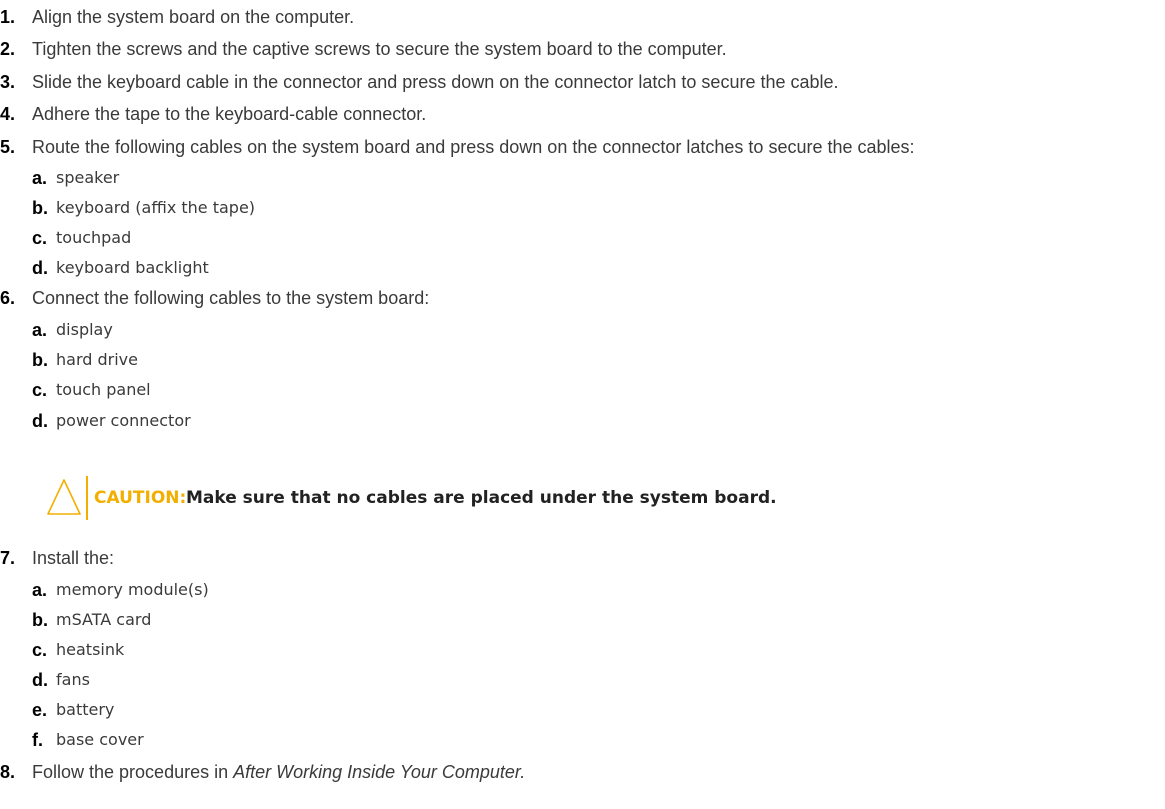 This screenshot has height=809, width=1165. What do you see at coordinates (94, 237) in the screenshot?
I see `item-text: touchpad` at bounding box center [94, 237].